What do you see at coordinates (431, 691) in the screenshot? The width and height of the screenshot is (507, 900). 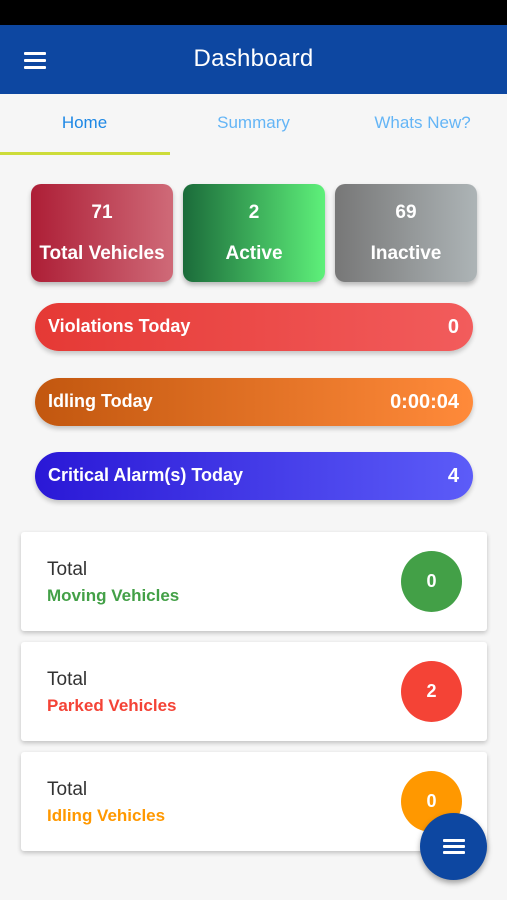 I see `parked-vehicles-count-badge: 2` at bounding box center [431, 691].